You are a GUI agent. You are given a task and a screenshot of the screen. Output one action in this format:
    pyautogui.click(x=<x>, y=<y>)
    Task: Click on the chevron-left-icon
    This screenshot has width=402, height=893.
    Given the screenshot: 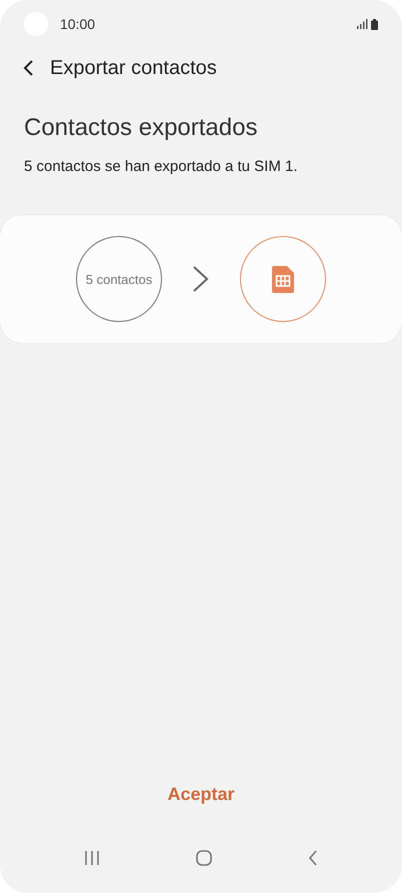 What is the action you would take?
    pyautogui.click(x=28, y=68)
    